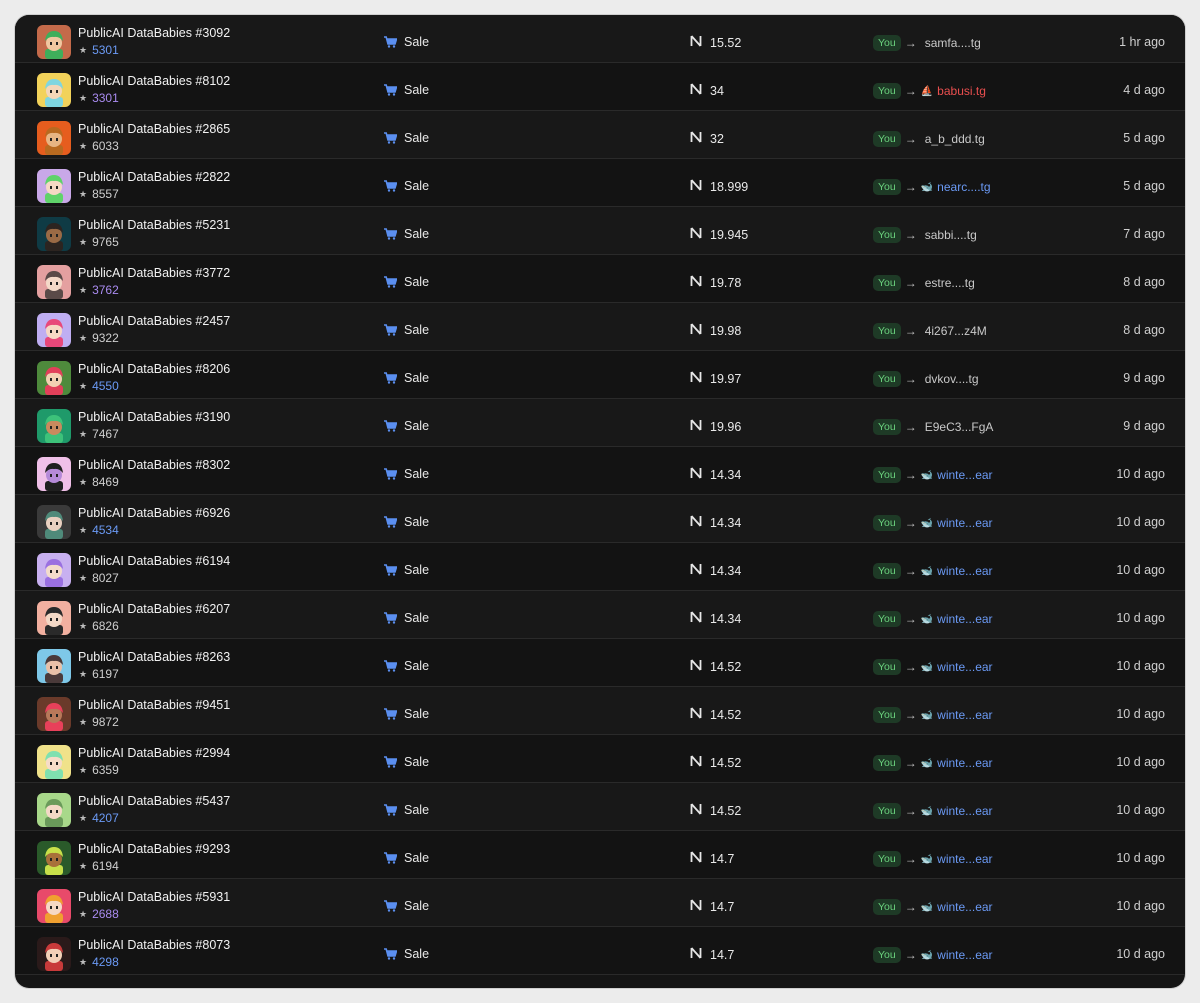  What do you see at coordinates (154, 177) in the screenshot?
I see `nft-name: PublicAI DataBabies #2822` at bounding box center [154, 177].